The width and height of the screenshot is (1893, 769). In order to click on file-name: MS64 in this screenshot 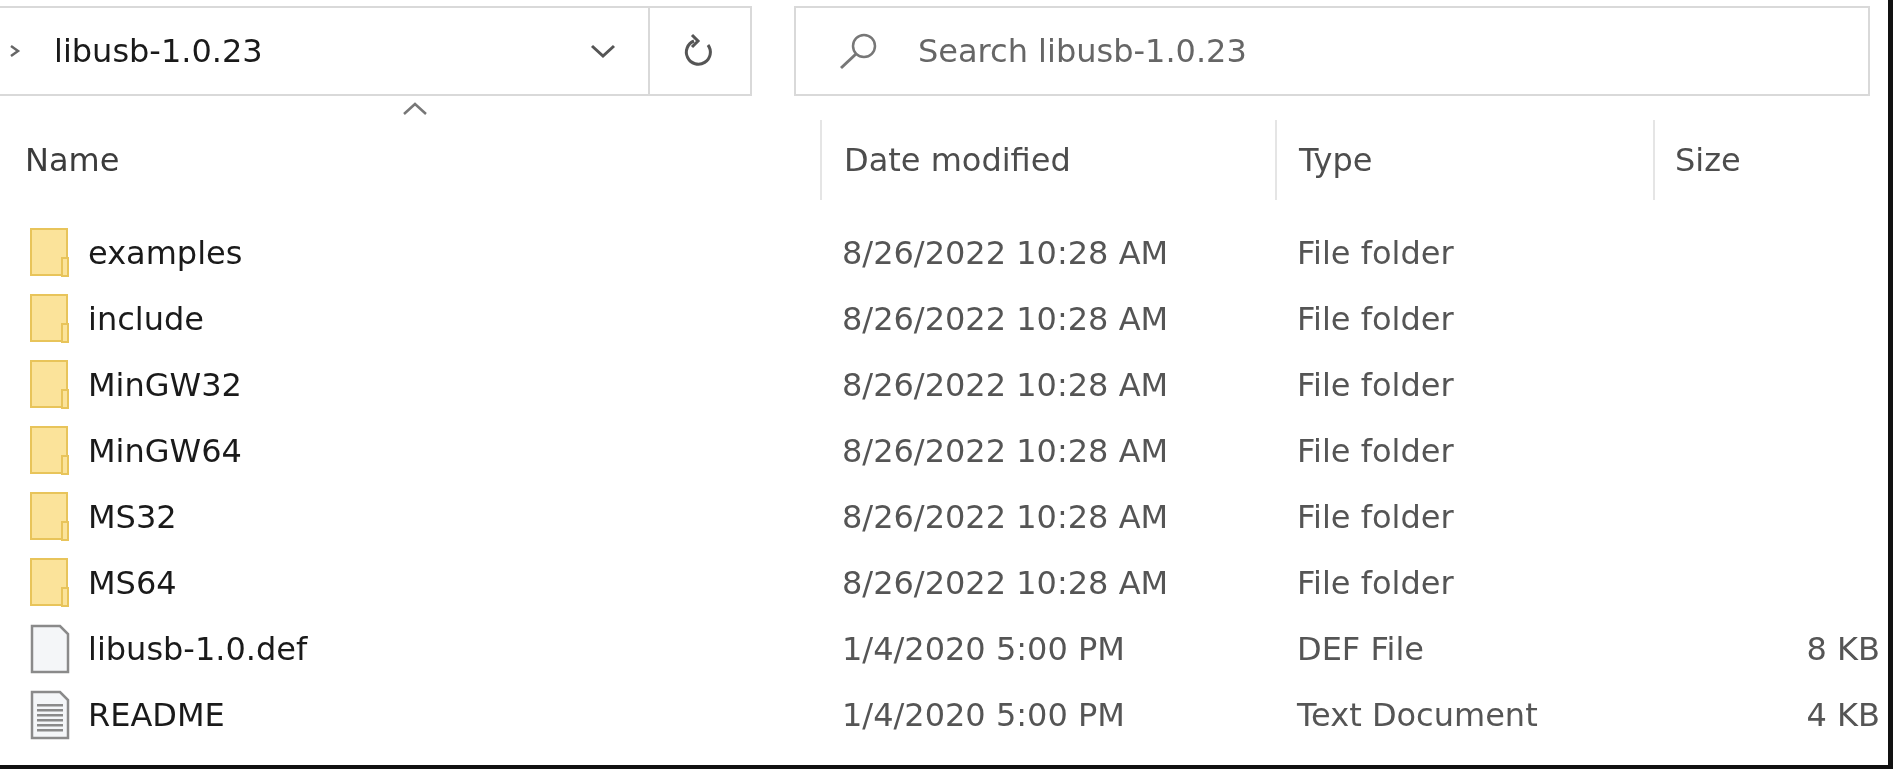, I will do `click(132, 583)`.